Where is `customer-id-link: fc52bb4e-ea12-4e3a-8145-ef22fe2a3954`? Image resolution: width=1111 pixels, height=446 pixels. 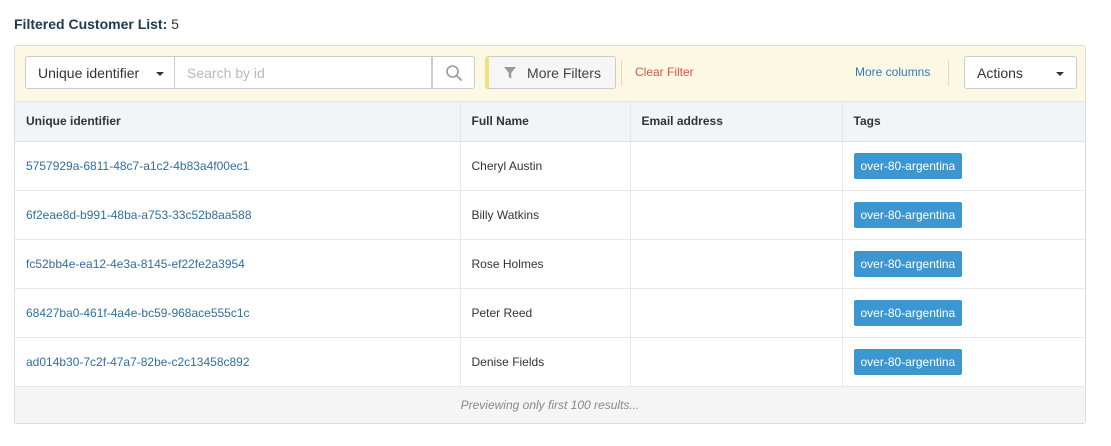
customer-id-link: fc52bb4e-ea12-4e3a-8145-ef22fe2a3954 is located at coordinates (135, 264).